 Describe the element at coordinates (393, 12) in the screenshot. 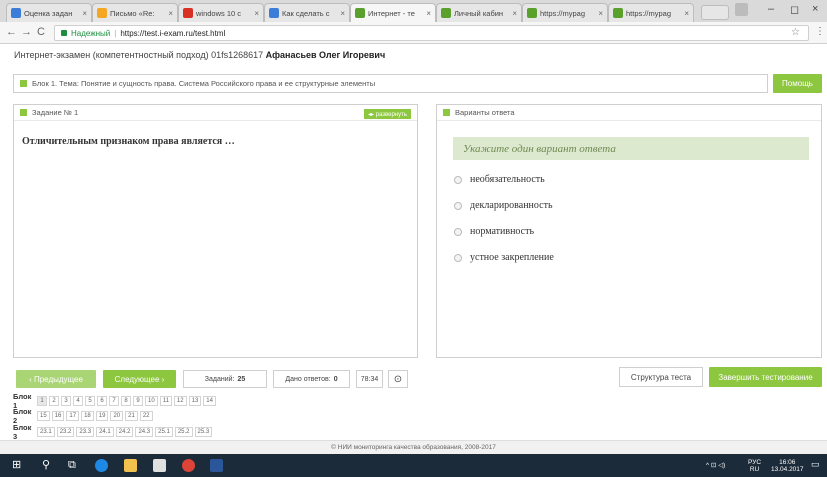

I see `browser-tab-5-active: Интернет - те ×` at that location.